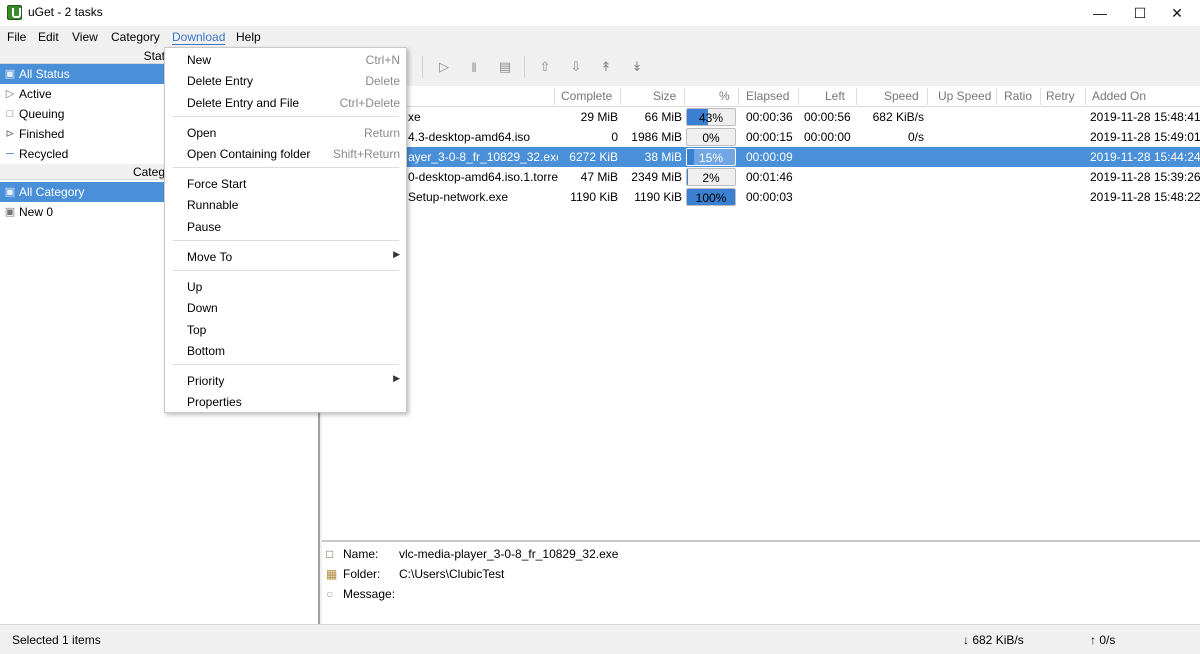 Image resolution: width=1200 pixels, height=654 pixels. Describe the element at coordinates (285, 286) in the screenshot. I see `menu-item-up: Up` at that location.